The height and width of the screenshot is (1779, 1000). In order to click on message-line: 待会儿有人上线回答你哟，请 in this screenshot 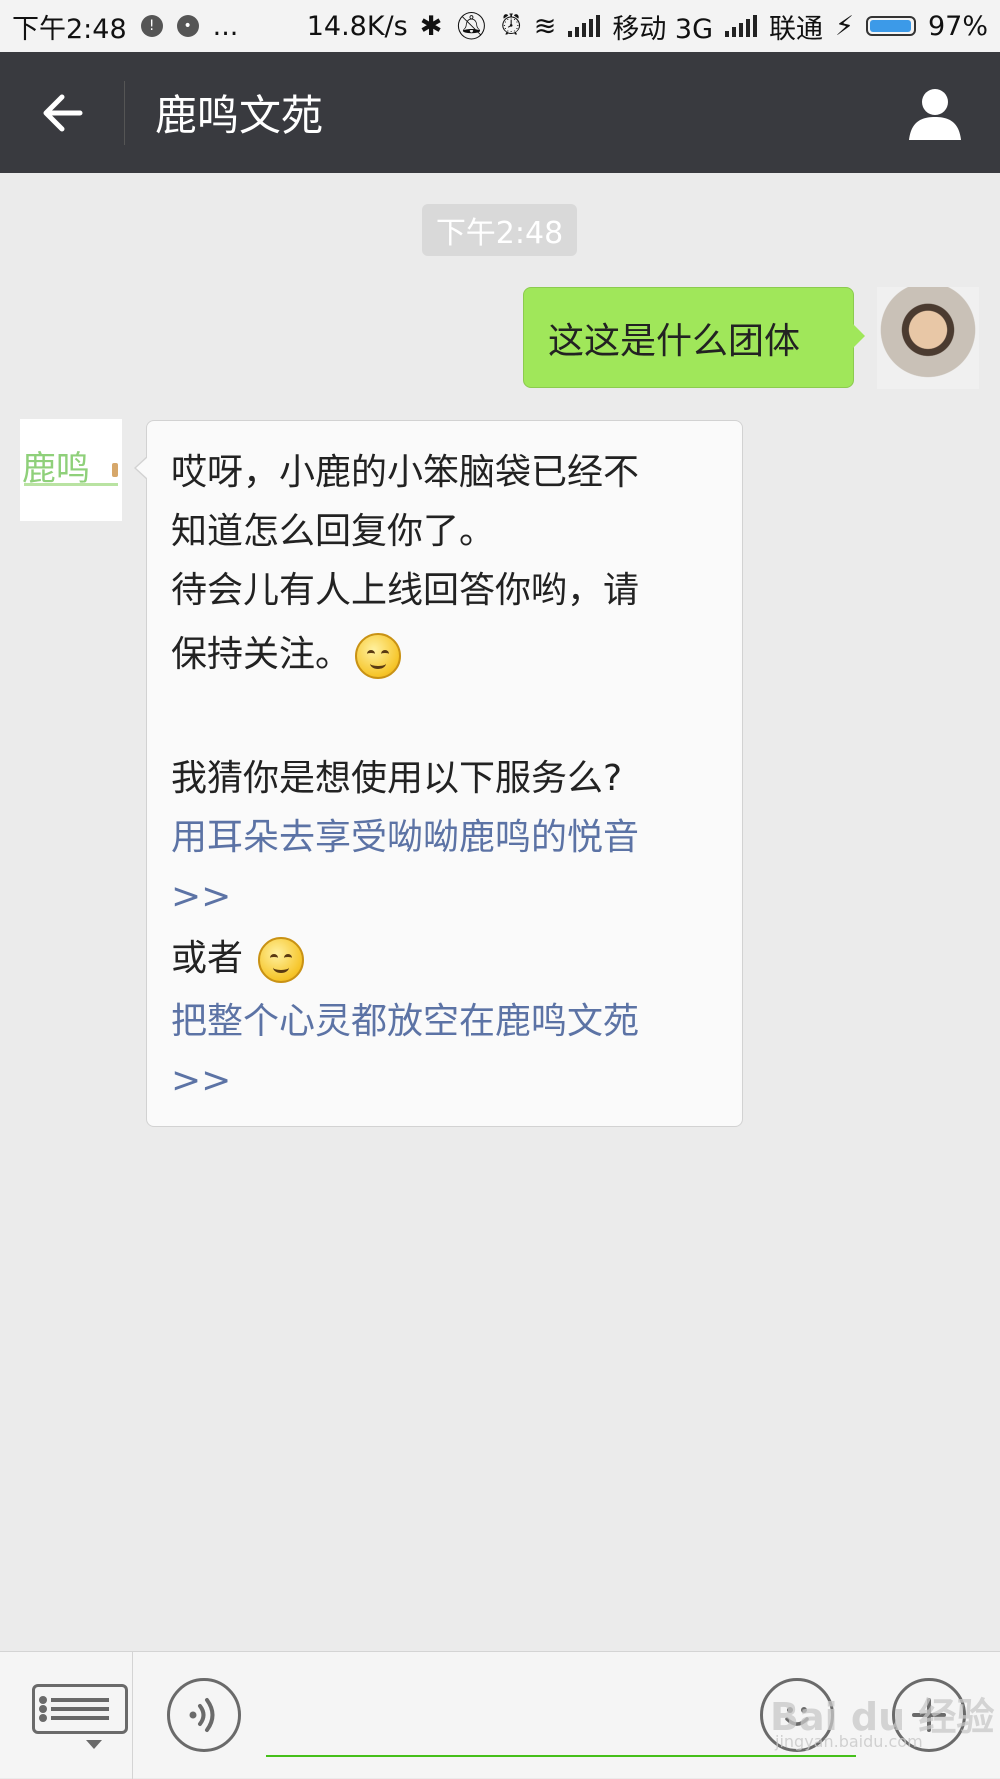, I will do `click(405, 590)`.